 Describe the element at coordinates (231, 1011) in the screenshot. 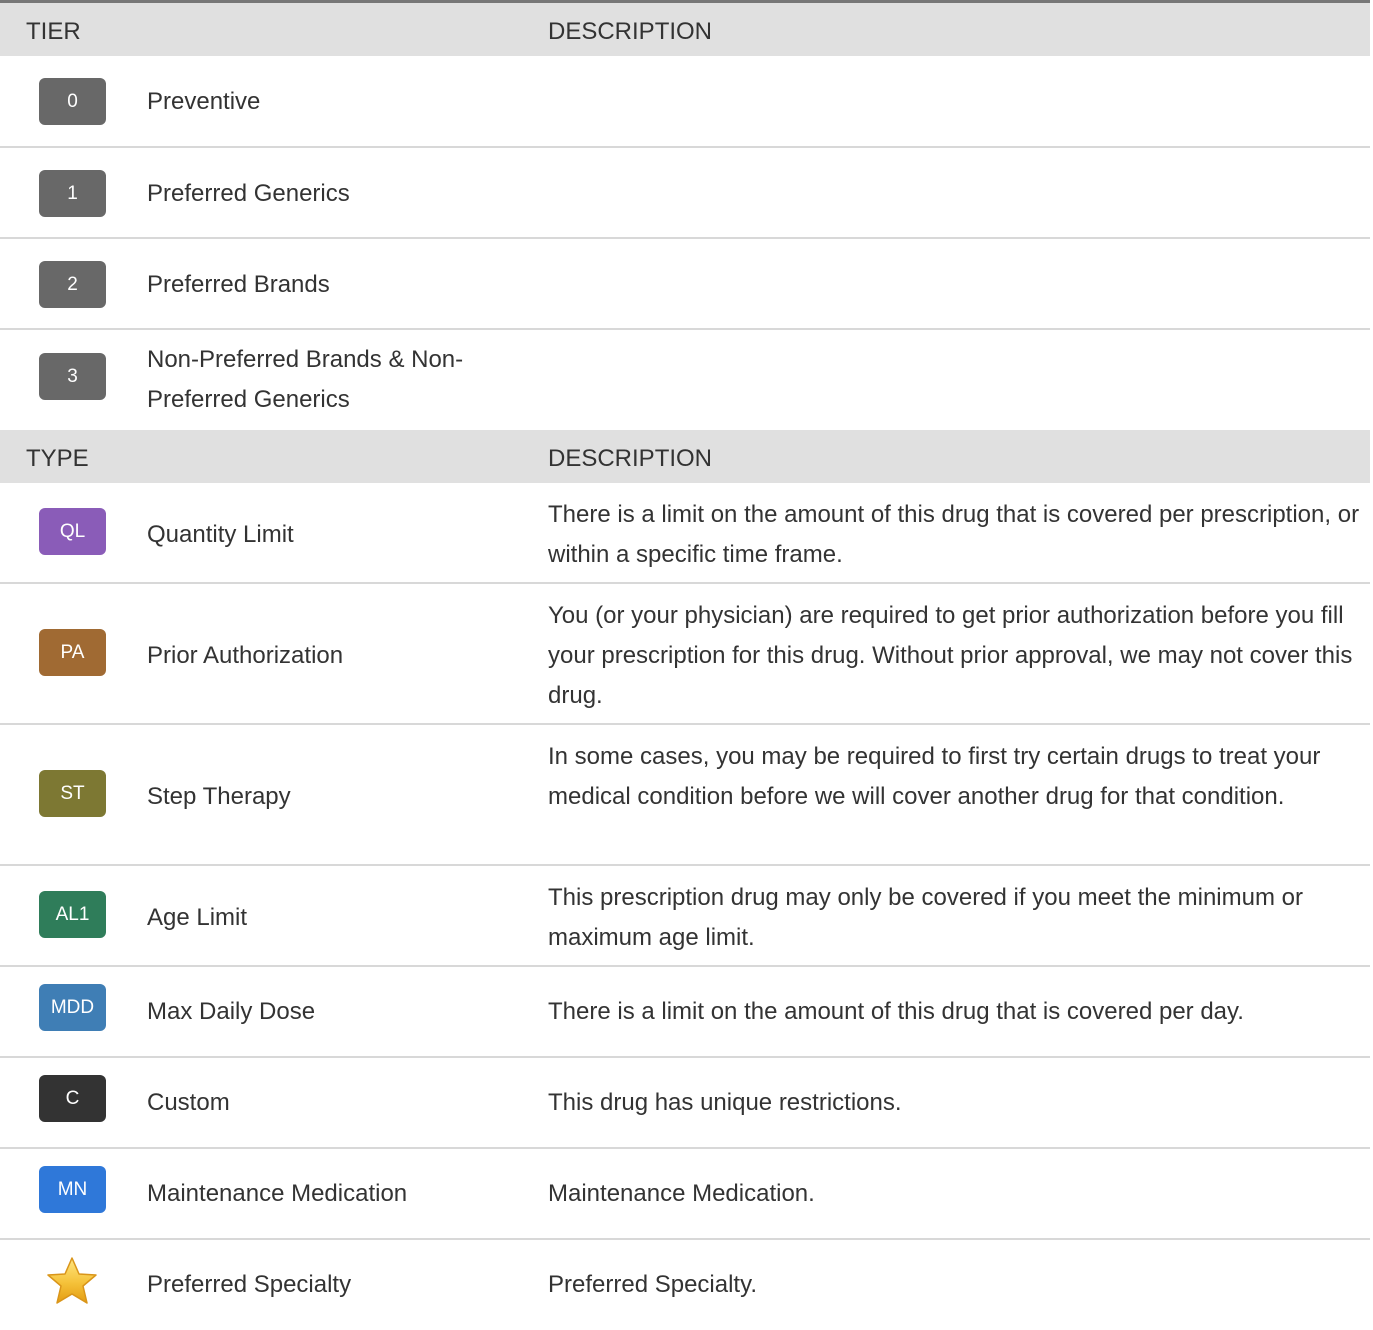

I see `type-label: Max Daily Dose` at that location.